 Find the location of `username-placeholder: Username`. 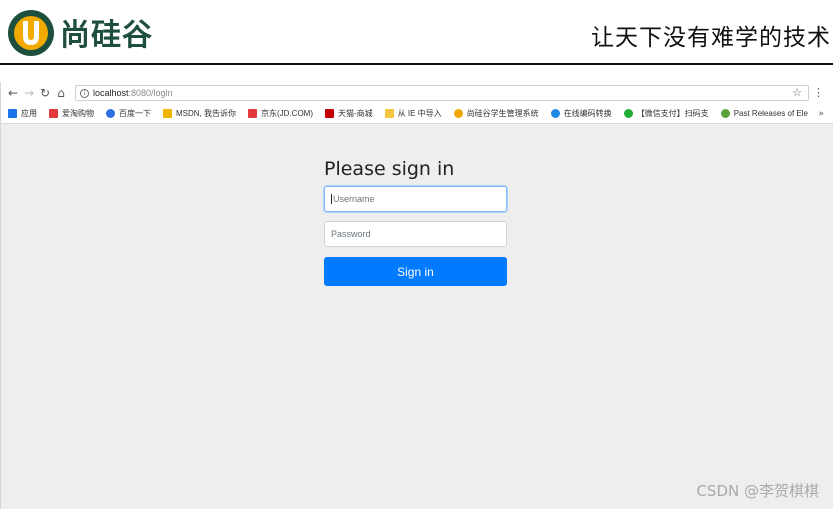

username-placeholder: Username is located at coordinates (354, 199).